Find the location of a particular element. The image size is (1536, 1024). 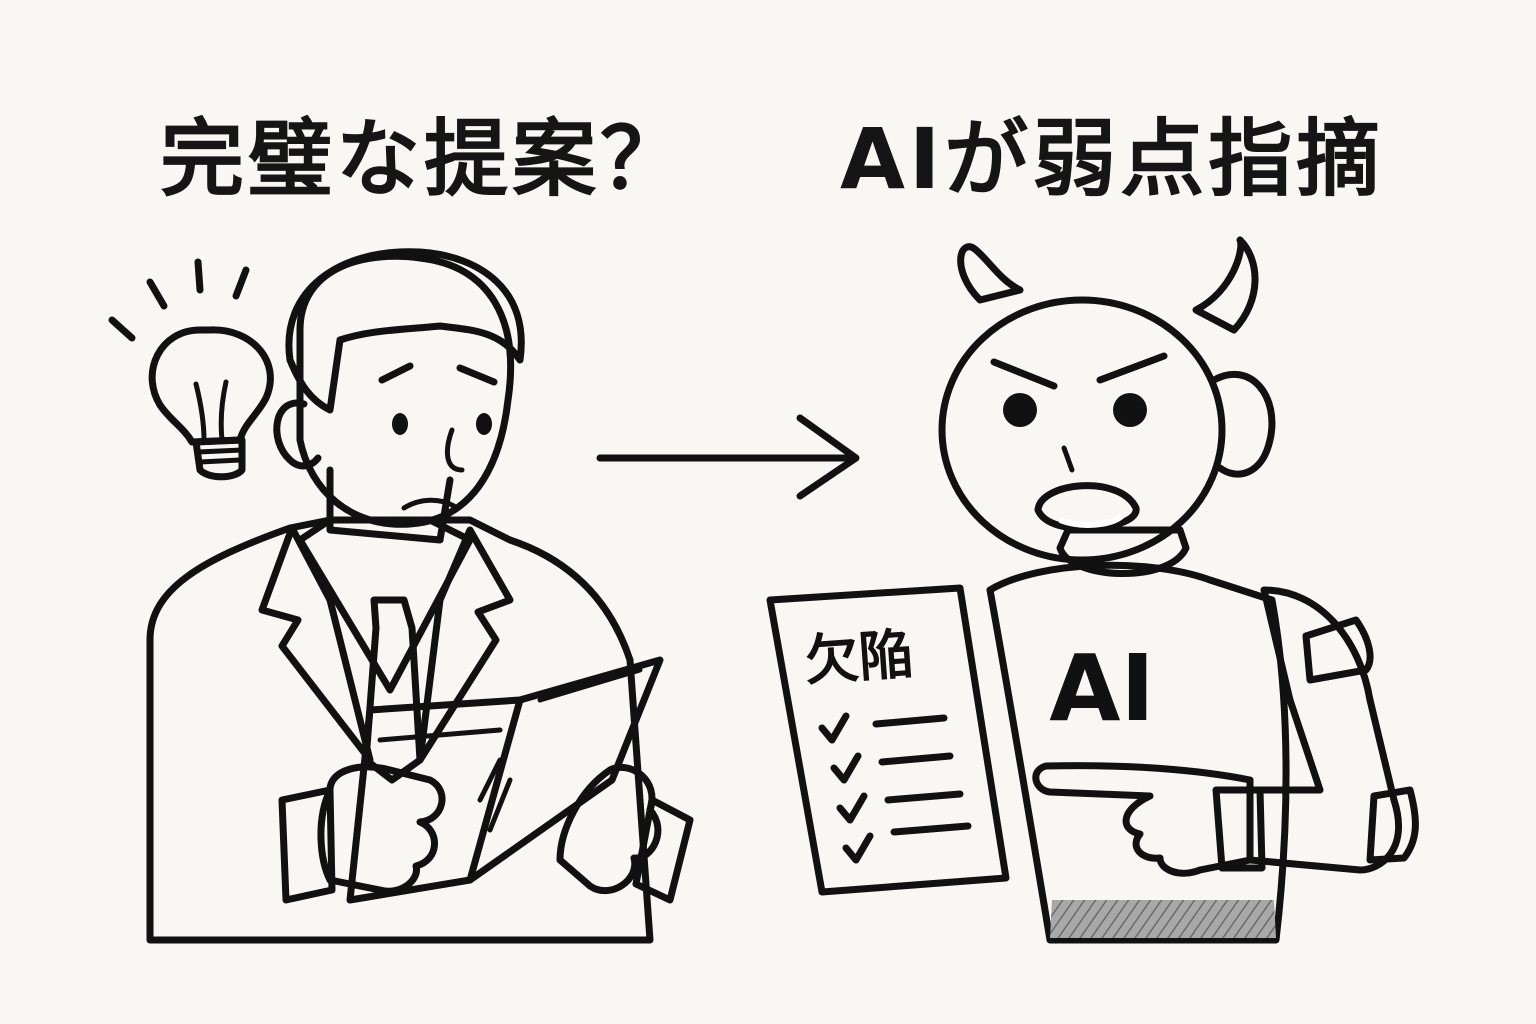

arrow-right-icon is located at coordinates (728, 457).